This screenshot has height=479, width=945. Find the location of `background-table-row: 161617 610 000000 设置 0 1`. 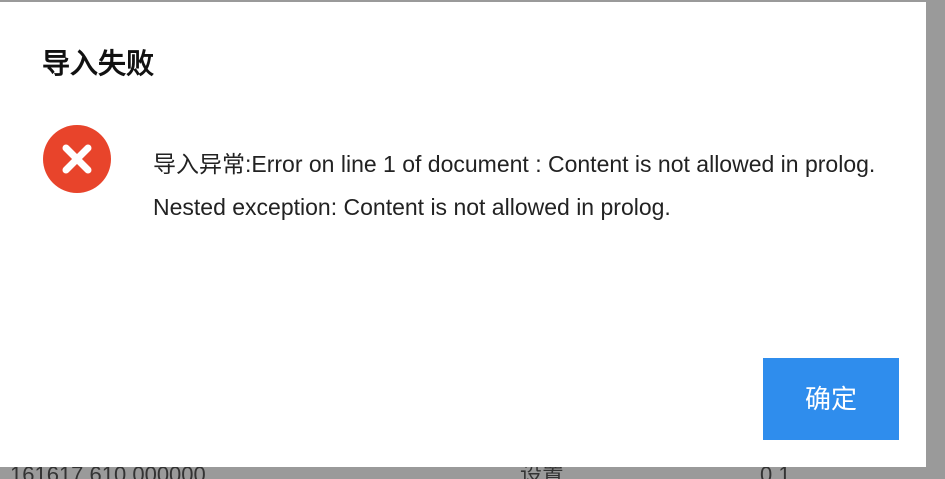

background-table-row: 161617 610 000000 设置 0 1 is located at coordinates (400, 472).